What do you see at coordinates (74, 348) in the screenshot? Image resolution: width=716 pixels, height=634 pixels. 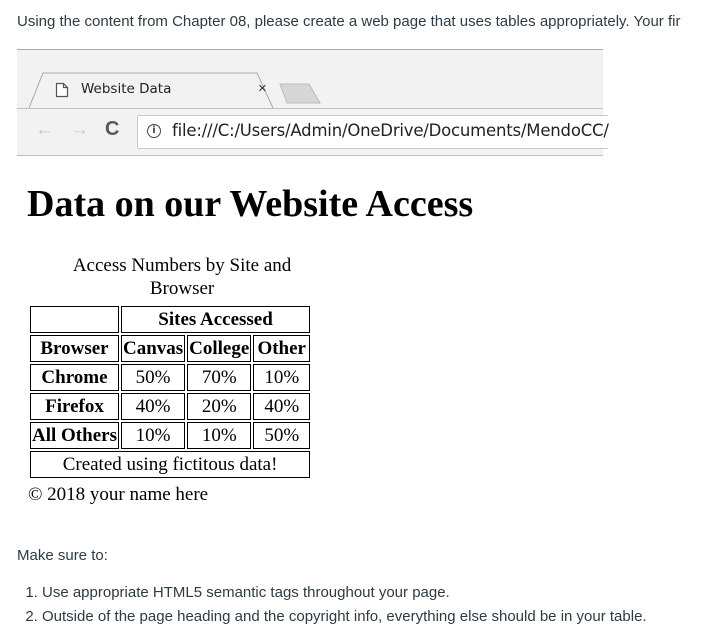 I see `browser-column-header: Browser` at bounding box center [74, 348].